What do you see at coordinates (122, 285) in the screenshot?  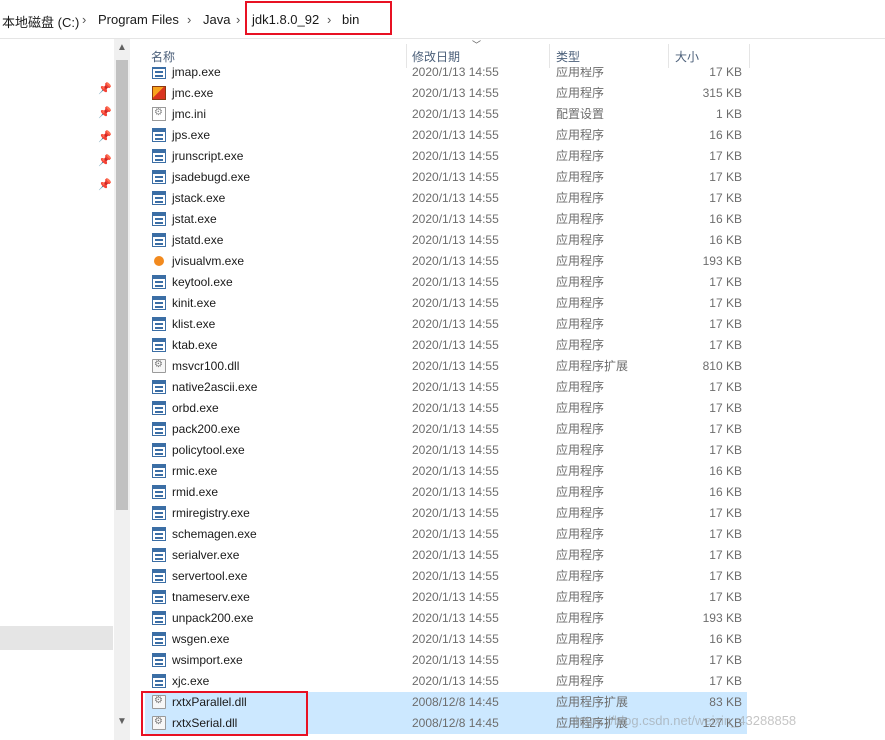 I see `scrollbar-thumb` at bounding box center [122, 285].